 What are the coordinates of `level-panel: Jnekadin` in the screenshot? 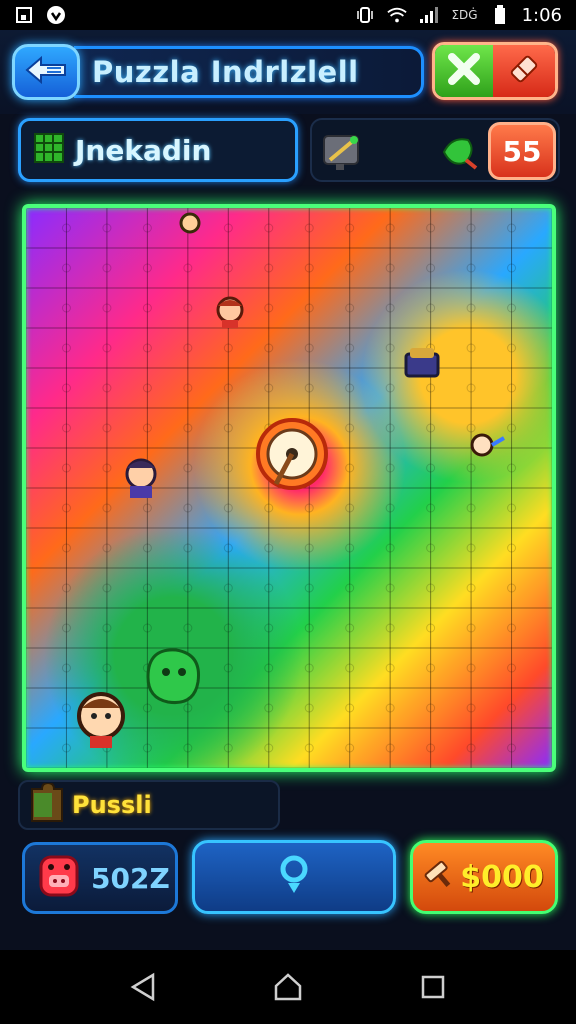 It's located at (158, 150).